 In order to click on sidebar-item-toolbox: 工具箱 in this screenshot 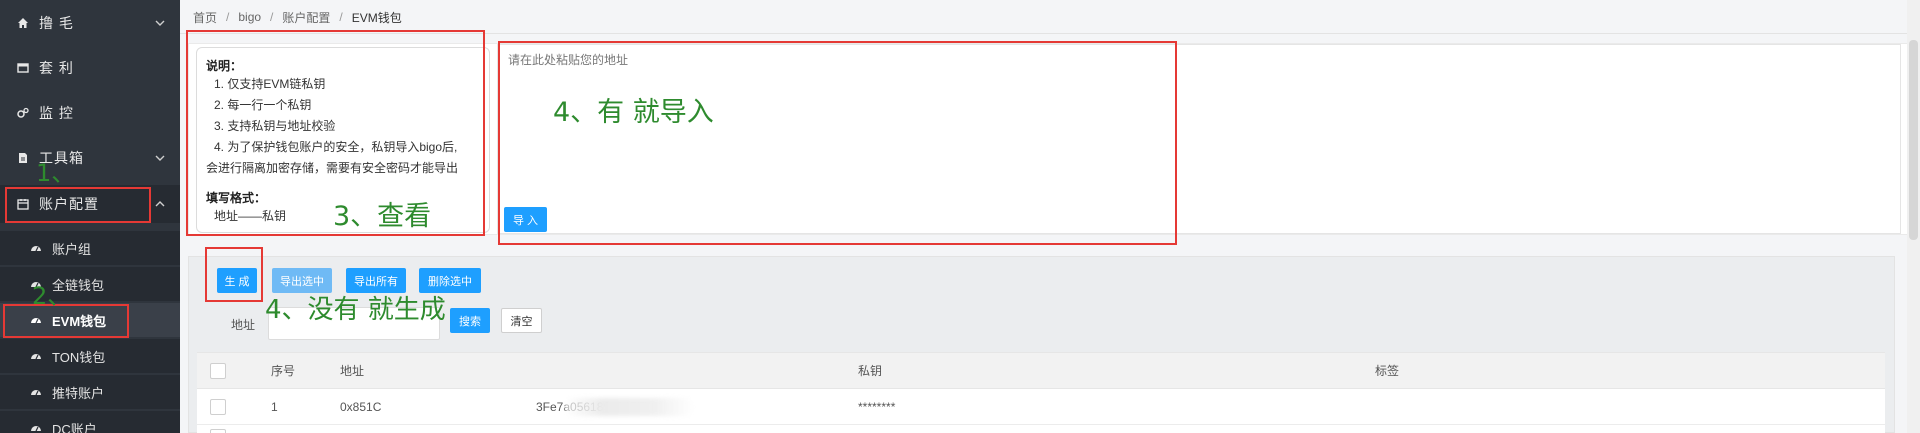, I will do `click(90, 158)`.